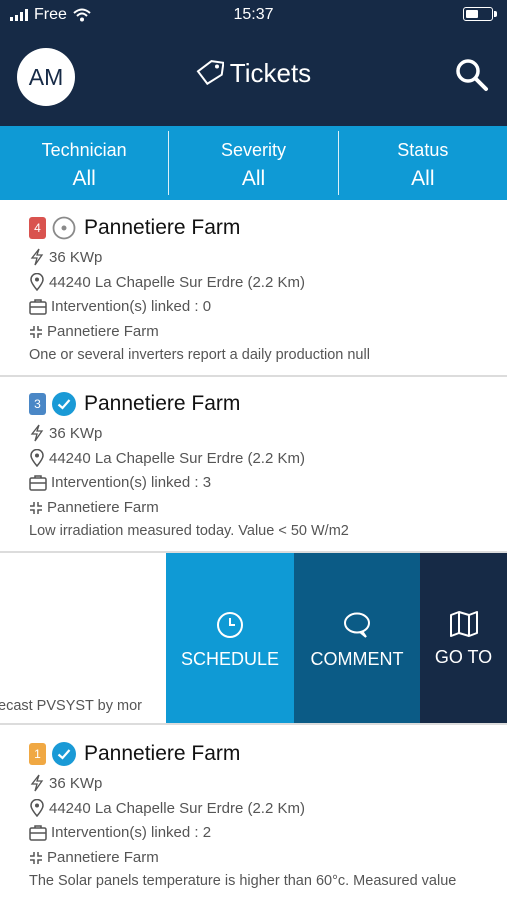  What do you see at coordinates (463, 638) in the screenshot?
I see `goto-button: GO TO` at bounding box center [463, 638].